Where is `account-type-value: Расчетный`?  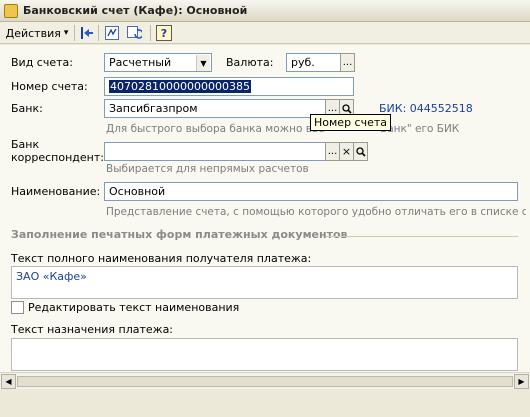
account-type-value: Расчетный is located at coordinates (140, 62).